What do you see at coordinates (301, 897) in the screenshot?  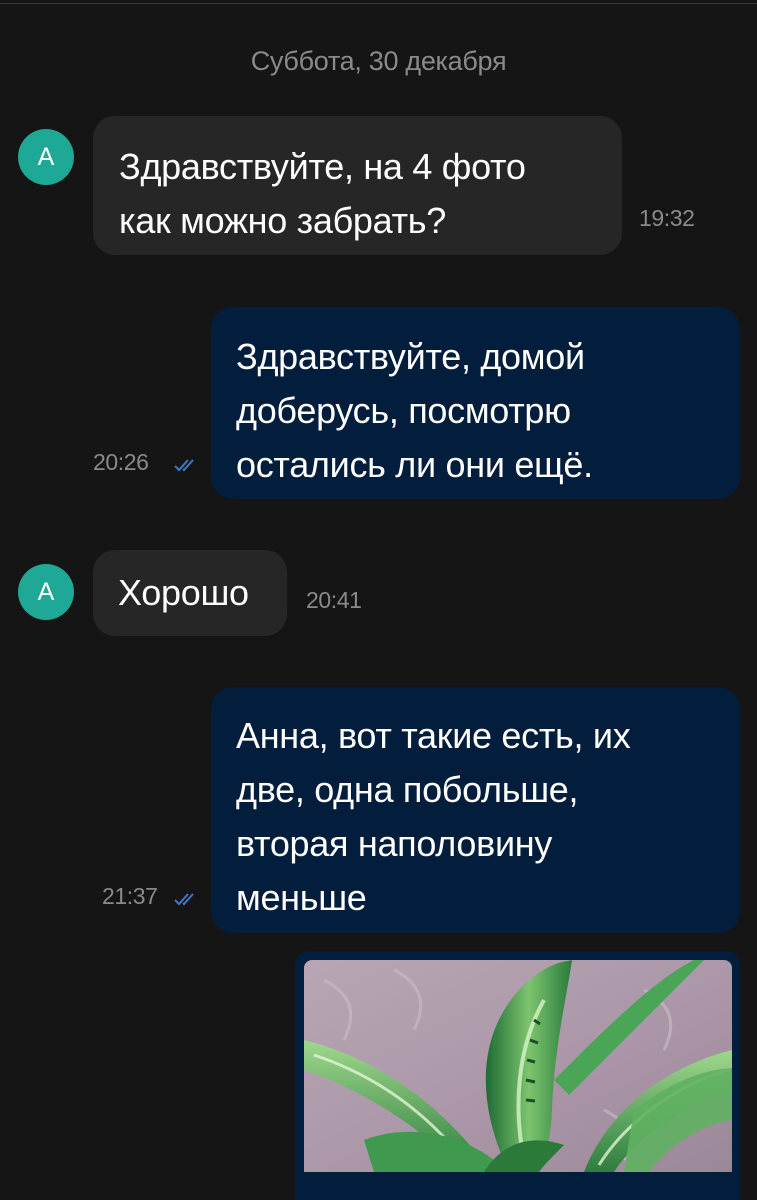 I see `message-line: меньше` at bounding box center [301, 897].